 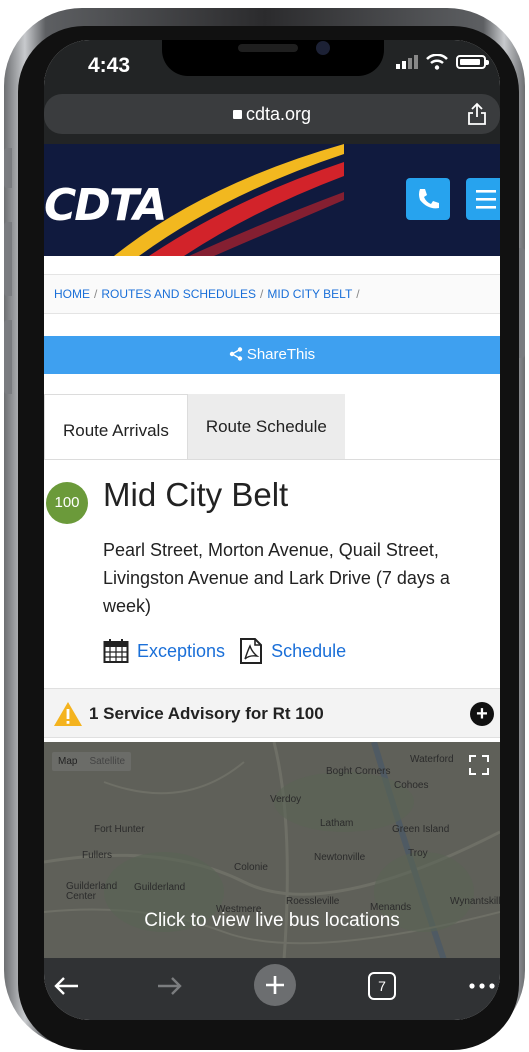 I want to click on phone-icon, so click(x=429, y=199).